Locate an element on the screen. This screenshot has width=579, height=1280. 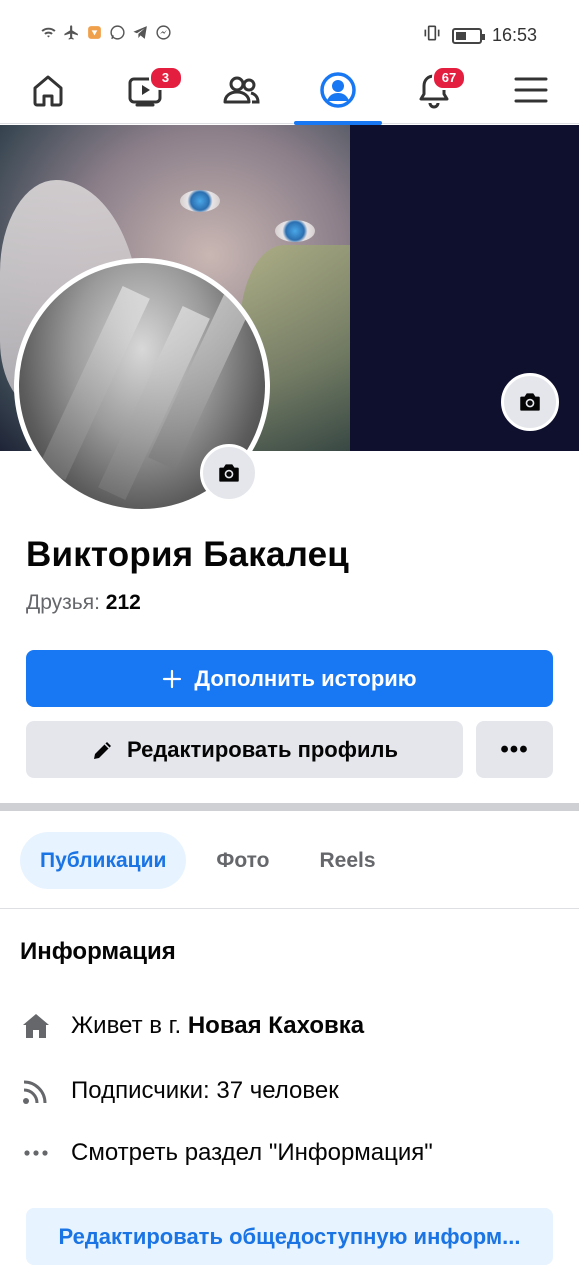
friends-count: Друзья: 212 is located at coordinates (83, 603).